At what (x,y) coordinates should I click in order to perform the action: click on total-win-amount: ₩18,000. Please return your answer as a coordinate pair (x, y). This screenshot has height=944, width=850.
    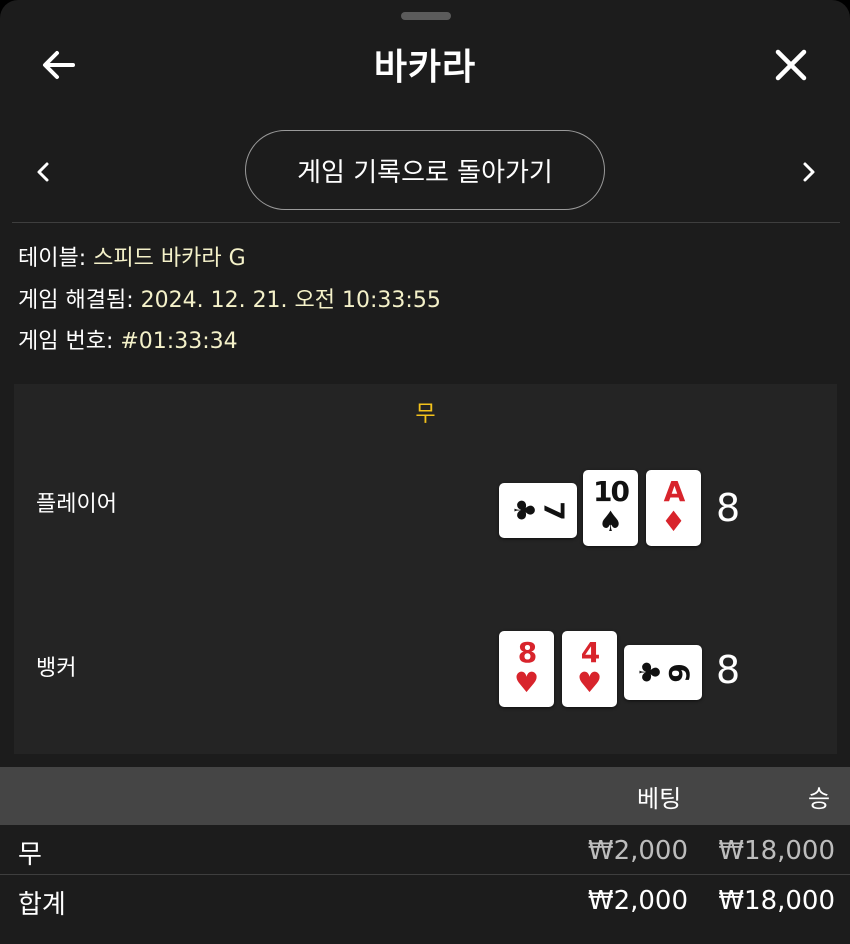
    Looking at the image, I should click on (776, 901).